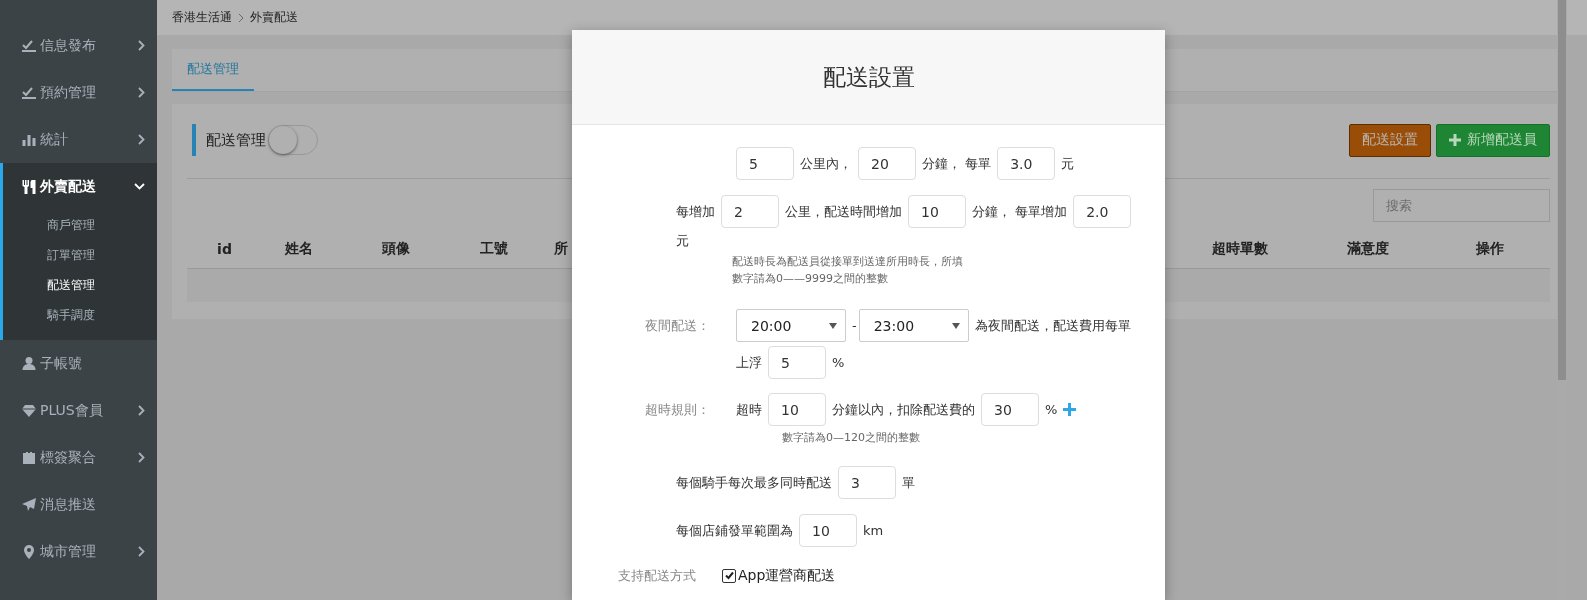 The image size is (1587, 600). Describe the element at coordinates (913, 325) in the screenshot. I see `time-dropdown: 23:00` at that location.